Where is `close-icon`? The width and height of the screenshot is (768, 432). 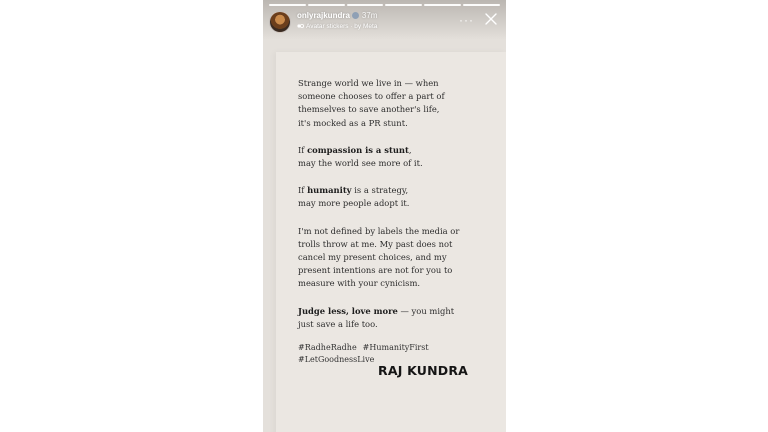 close-icon is located at coordinates (491, 19).